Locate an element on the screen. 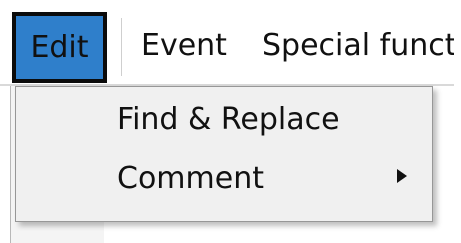 This screenshot has width=461, height=243. window-edge-clip is located at coordinates (457, 121).